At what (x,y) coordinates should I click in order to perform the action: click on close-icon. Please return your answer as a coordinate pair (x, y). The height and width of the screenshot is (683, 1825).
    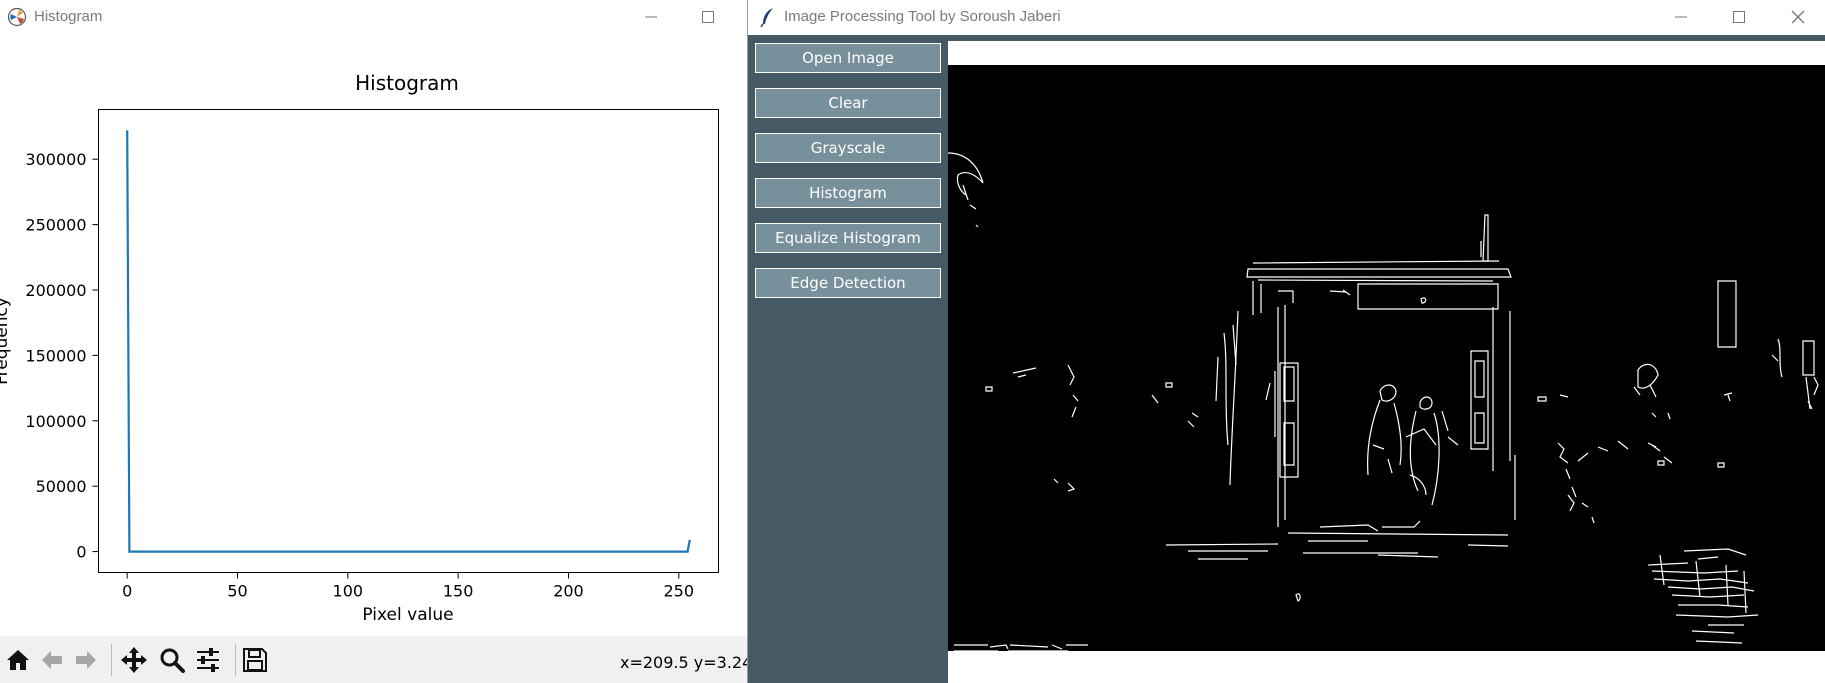
    Looking at the image, I should click on (1798, 17).